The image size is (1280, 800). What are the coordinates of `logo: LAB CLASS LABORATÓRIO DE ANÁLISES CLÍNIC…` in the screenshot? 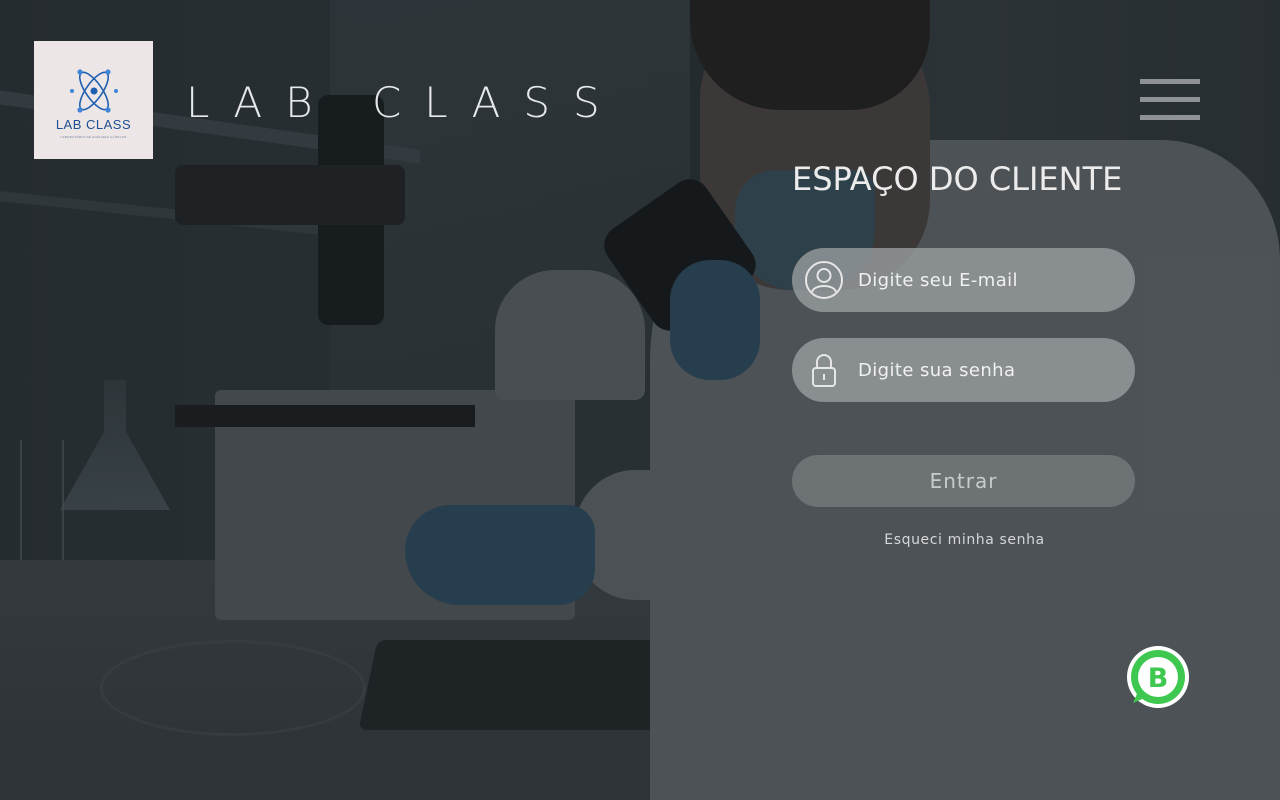 It's located at (93, 100).